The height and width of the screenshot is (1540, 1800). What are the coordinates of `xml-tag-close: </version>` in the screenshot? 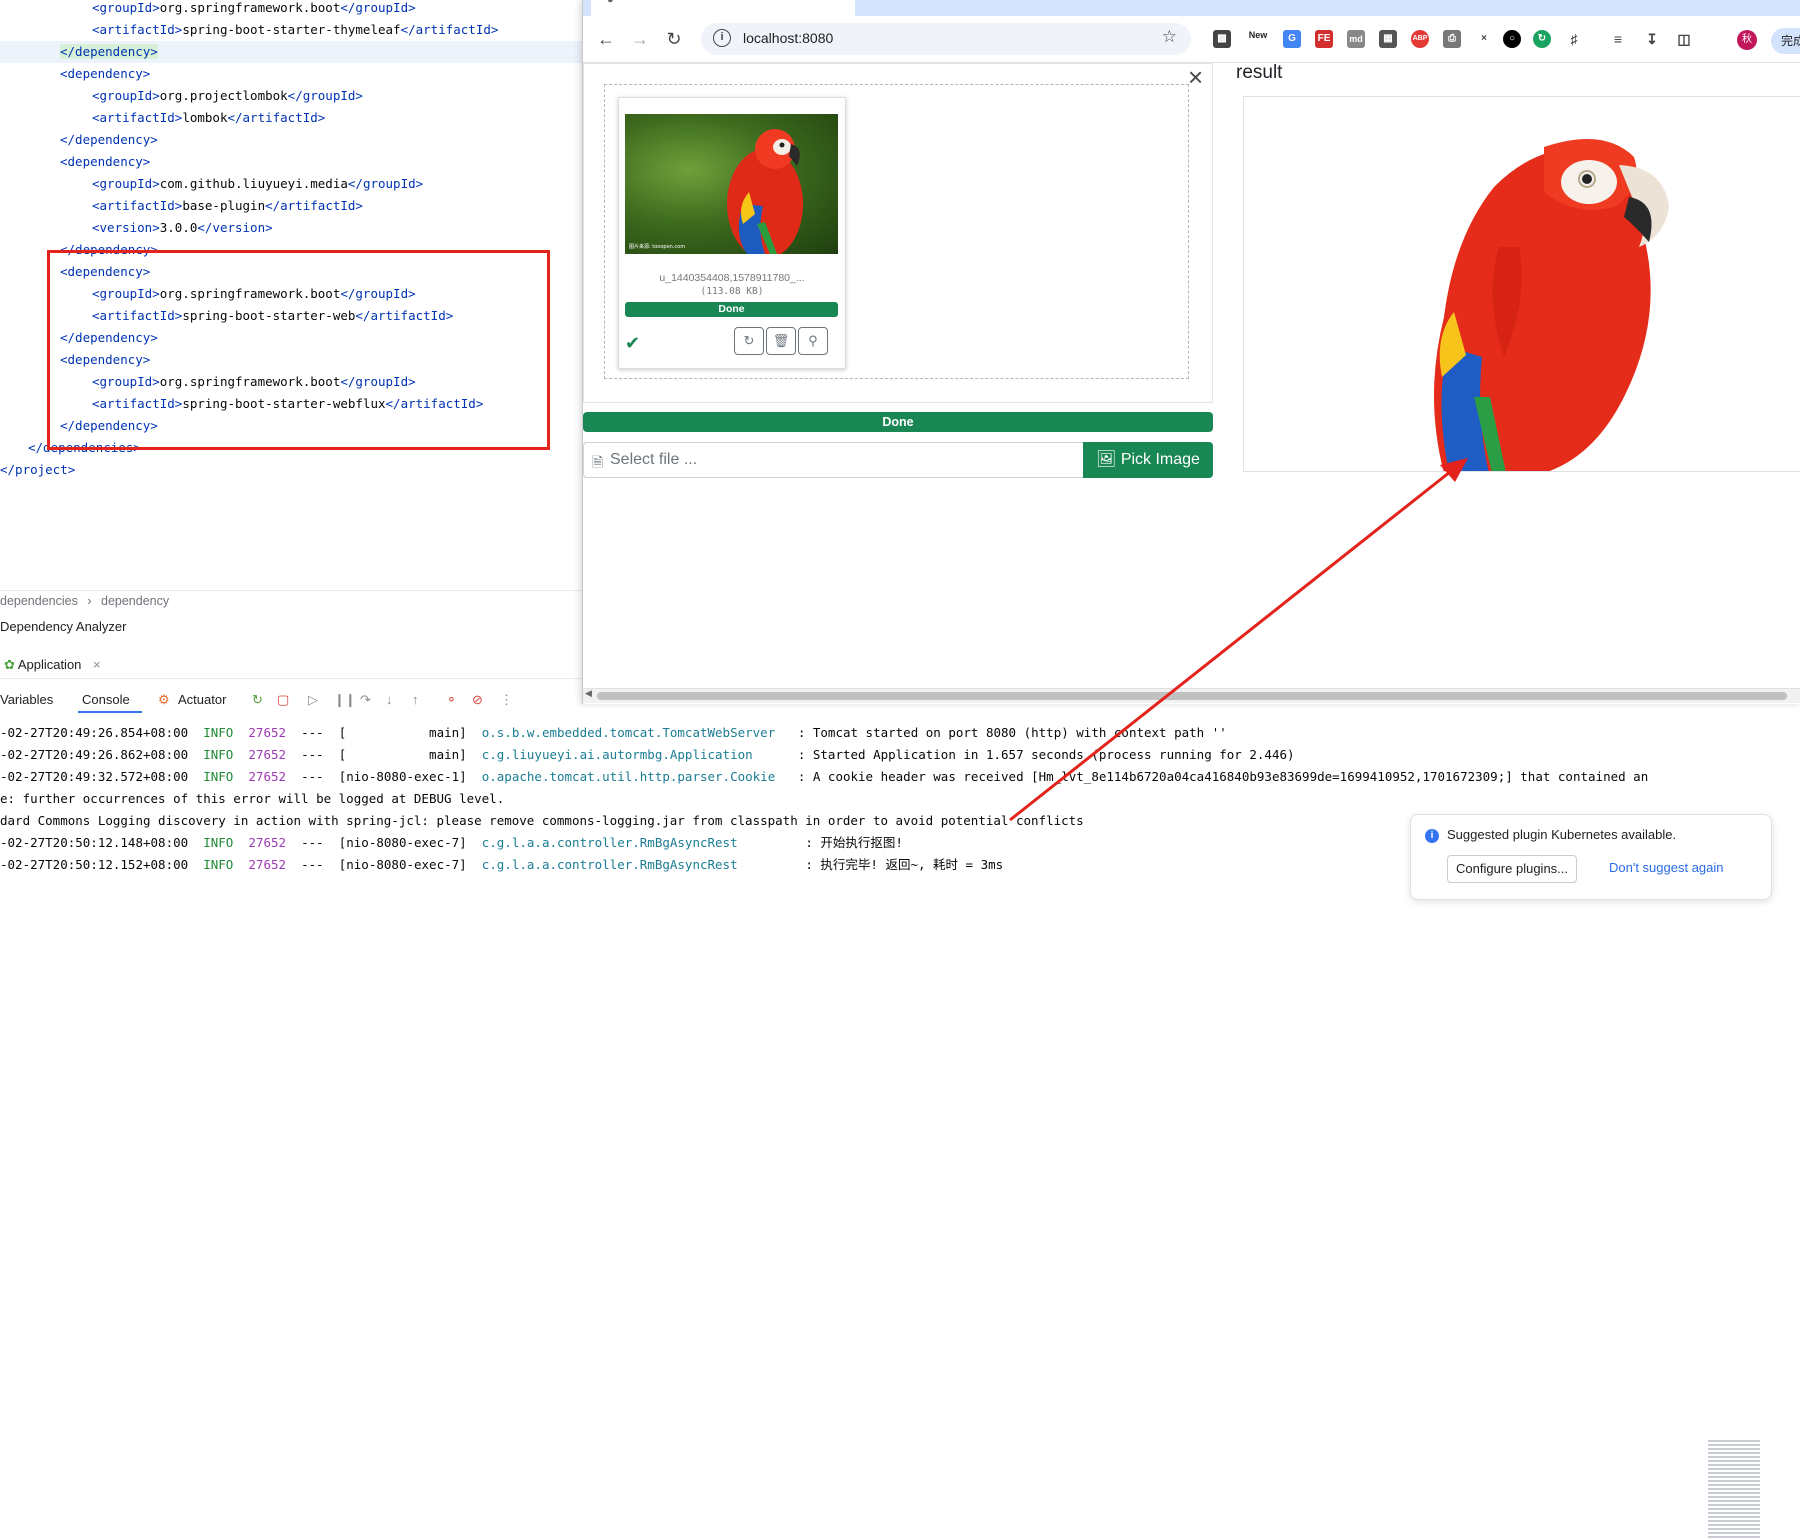 It's located at (235, 227).